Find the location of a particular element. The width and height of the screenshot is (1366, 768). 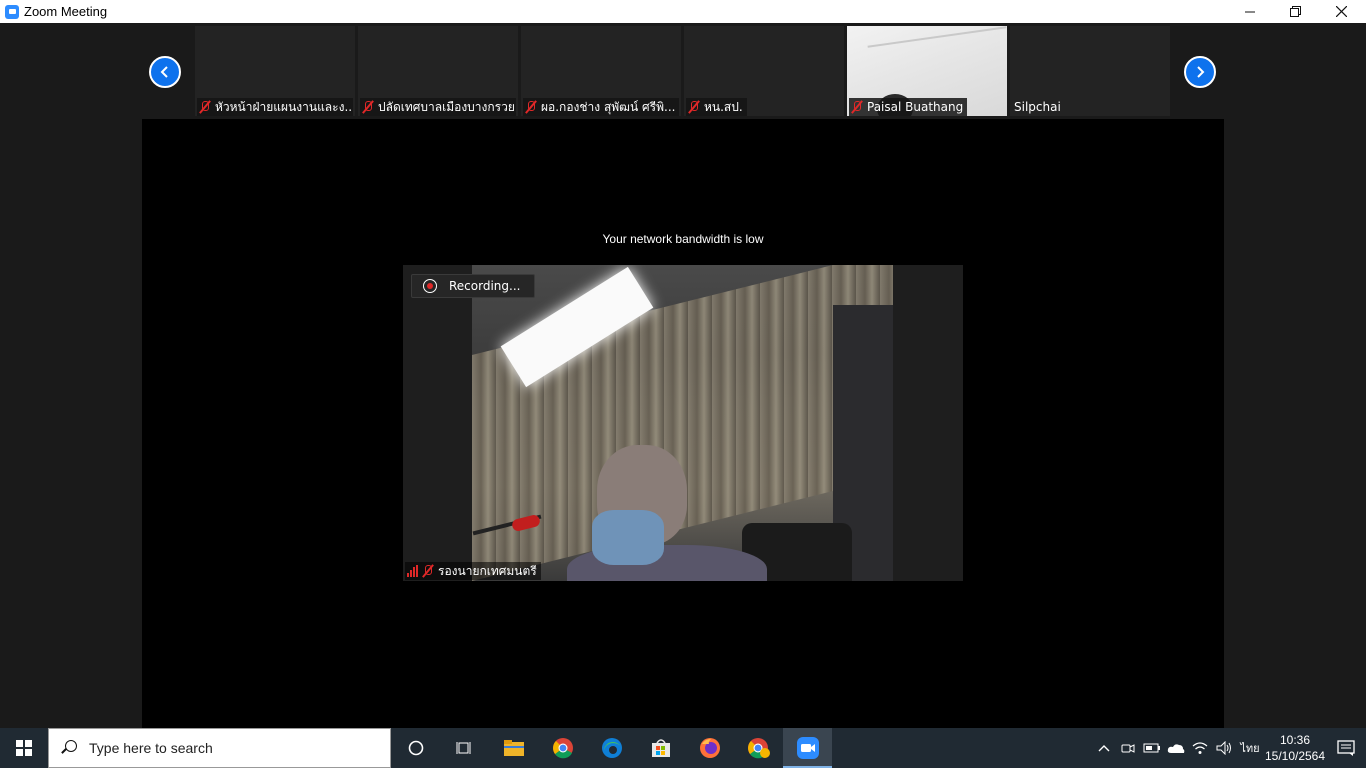

close-icon is located at coordinates (1341, 11).